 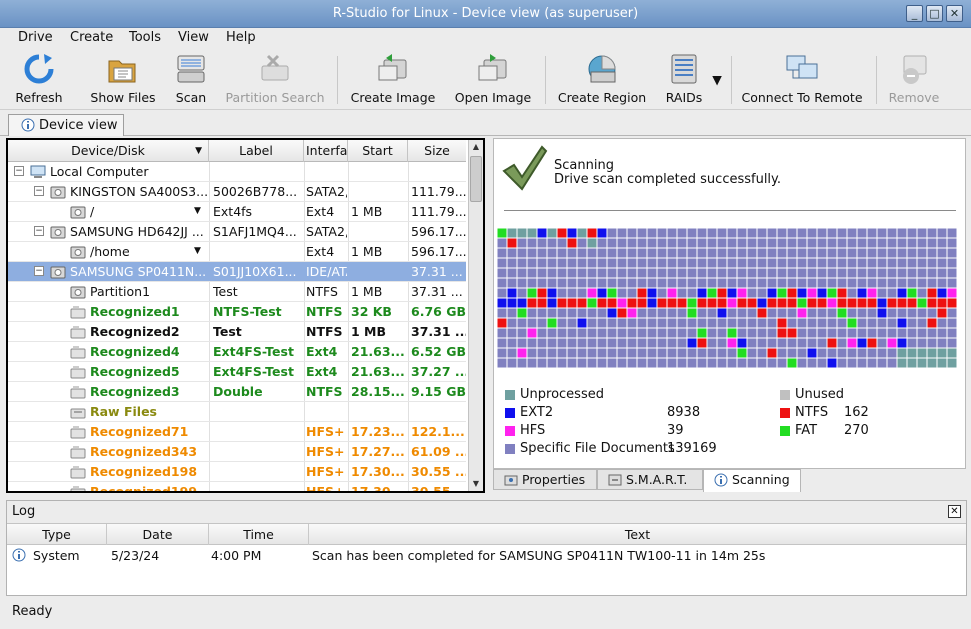 I want to click on column-start: Start, so click(x=378, y=151).